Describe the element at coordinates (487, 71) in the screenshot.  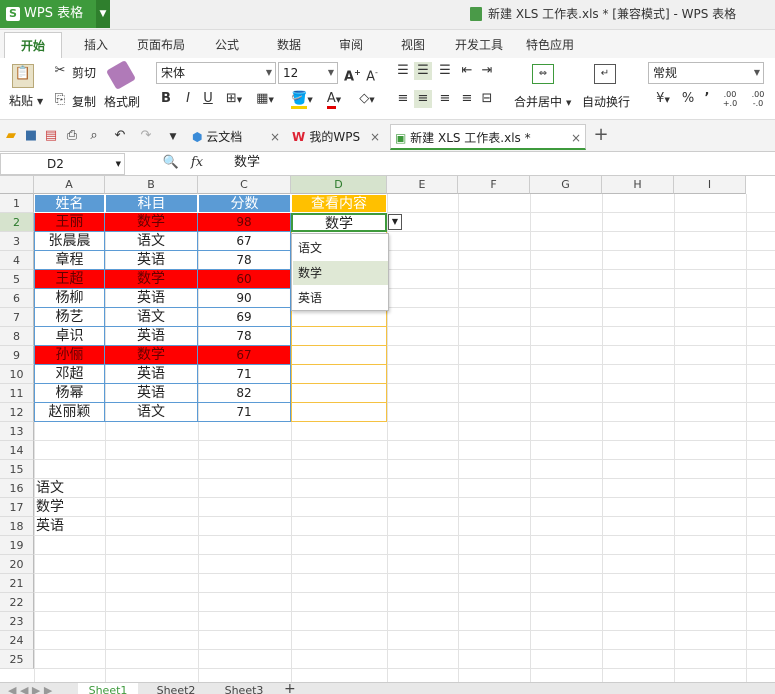
I see `increase-indent-icon: ⇥` at that location.